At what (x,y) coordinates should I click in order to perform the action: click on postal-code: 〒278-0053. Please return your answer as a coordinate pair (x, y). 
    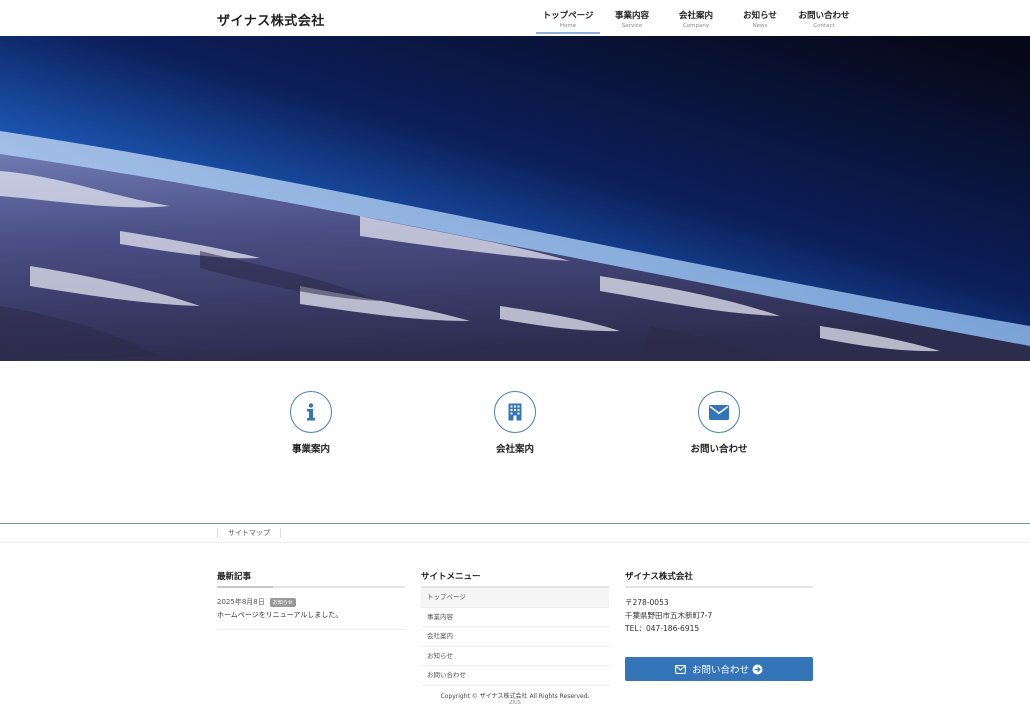
    Looking at the image, I should click on (647, 602).